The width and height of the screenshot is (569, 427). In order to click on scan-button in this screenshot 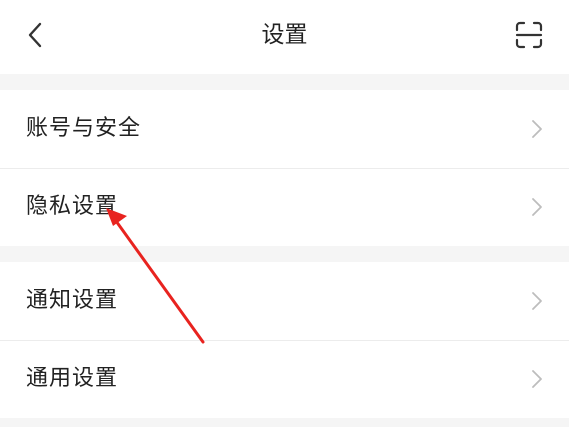, I will do `click(529, 35)`.